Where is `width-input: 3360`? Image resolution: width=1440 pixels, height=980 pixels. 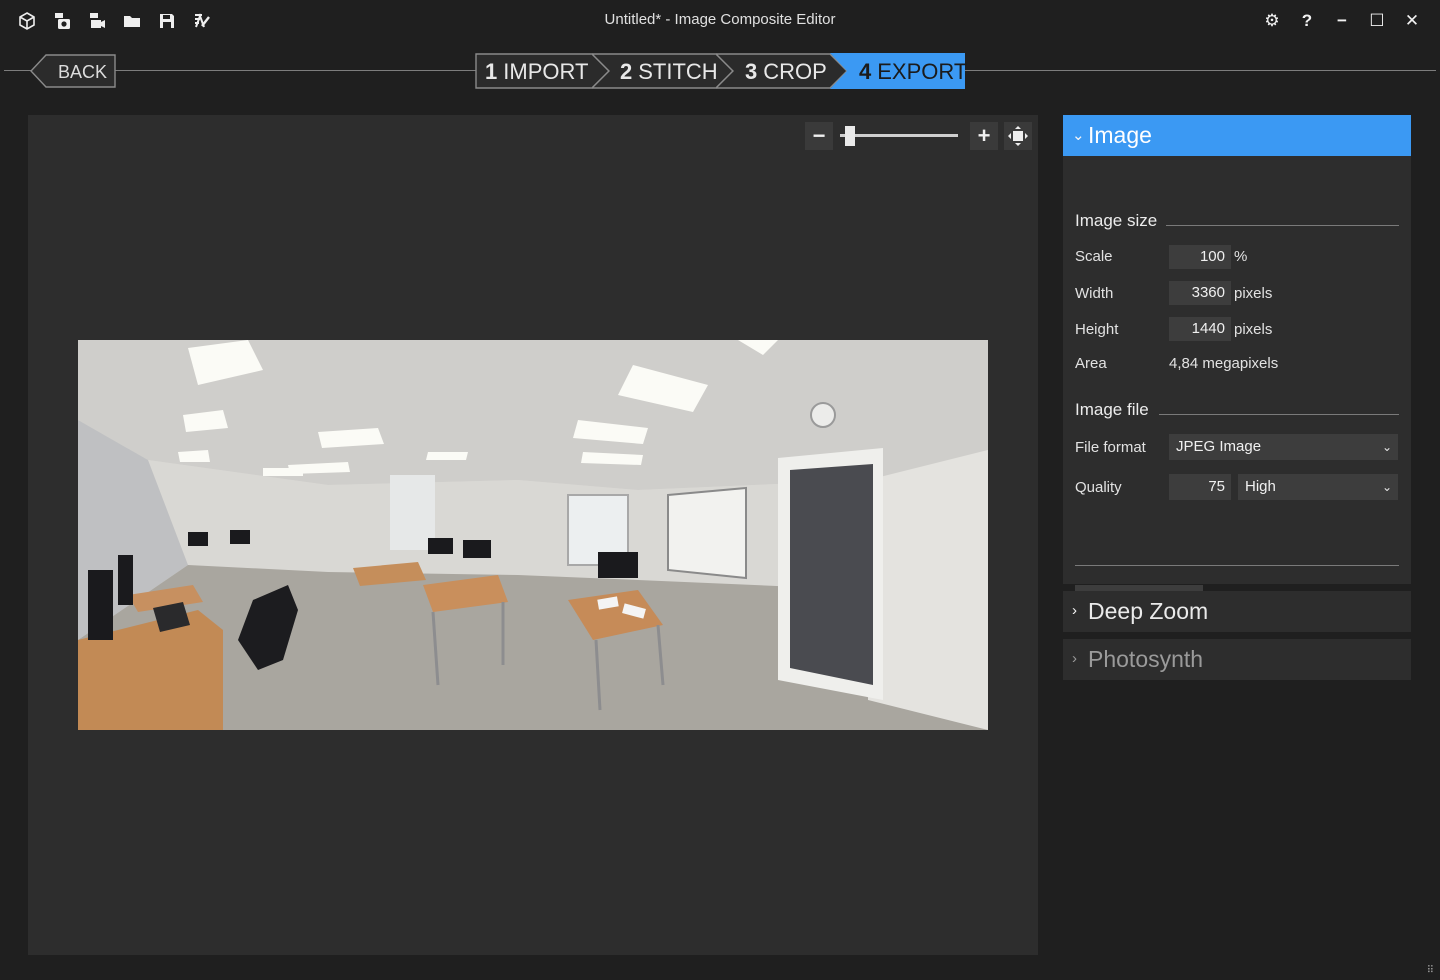
width-input: 3360 is located at coordinates (1200, 293).